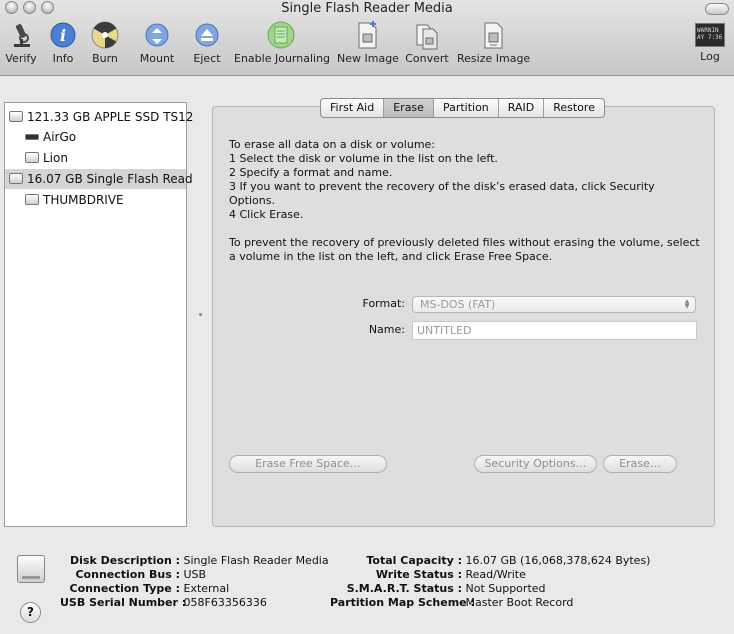 The width and height of the screenshot is (734, 634). I want to click on log-button: WARNIN AY 7:36 Log, so click(710, 46).